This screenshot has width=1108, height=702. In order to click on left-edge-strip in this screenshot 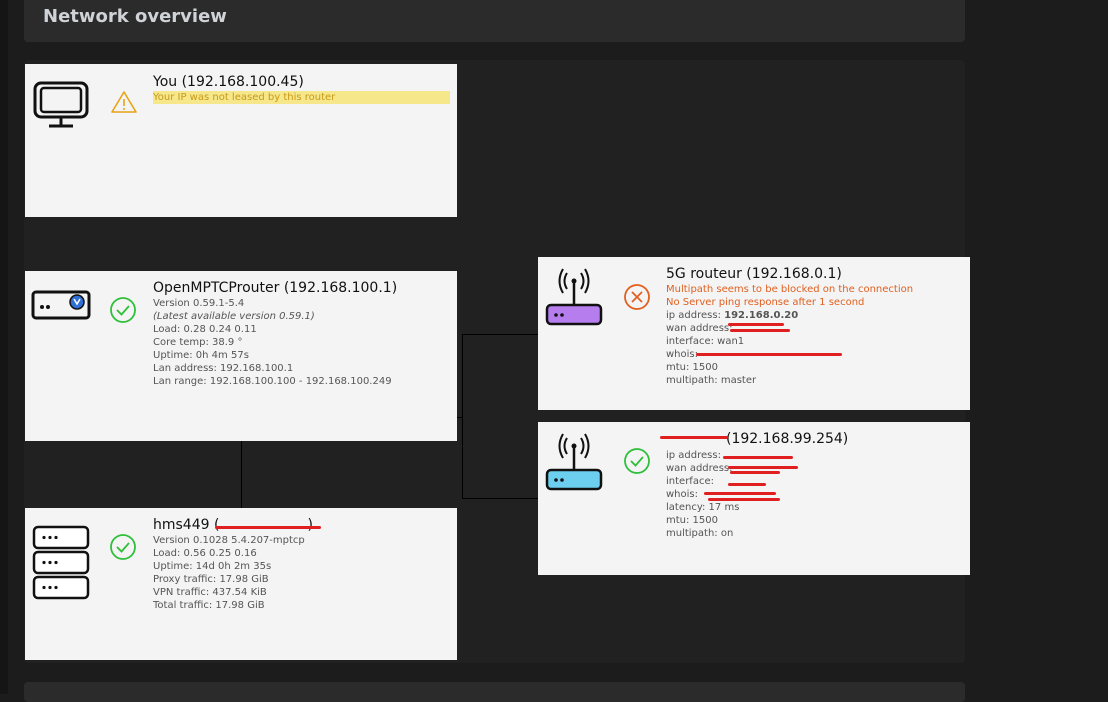, I will do `click(4, 347)`.